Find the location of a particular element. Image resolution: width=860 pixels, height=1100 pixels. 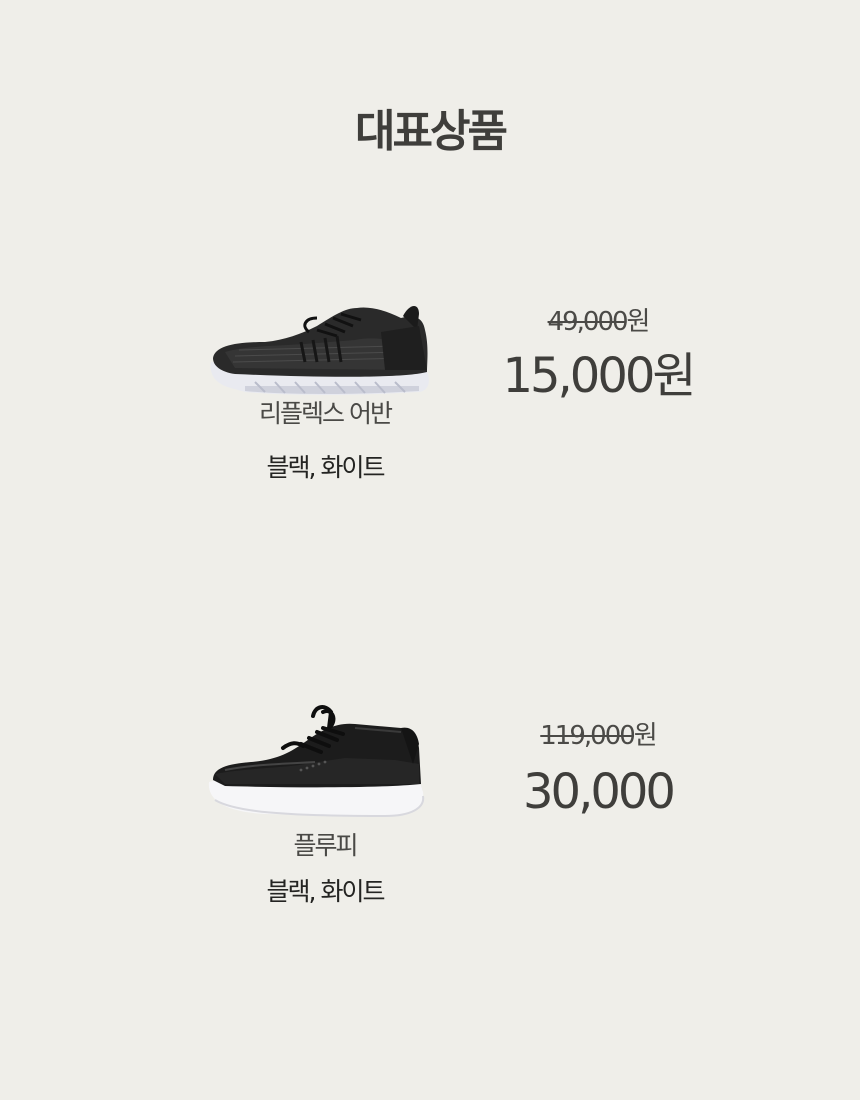

original-price: 49,000원 is located at coordinates (598, 322).